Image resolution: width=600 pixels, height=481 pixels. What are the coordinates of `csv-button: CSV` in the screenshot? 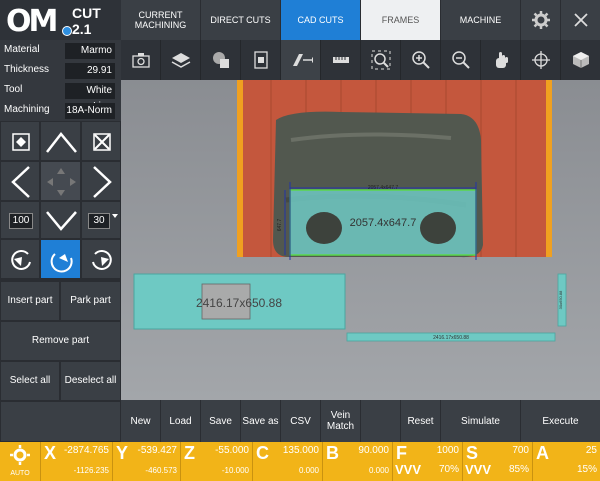 It's located at (301, 421).